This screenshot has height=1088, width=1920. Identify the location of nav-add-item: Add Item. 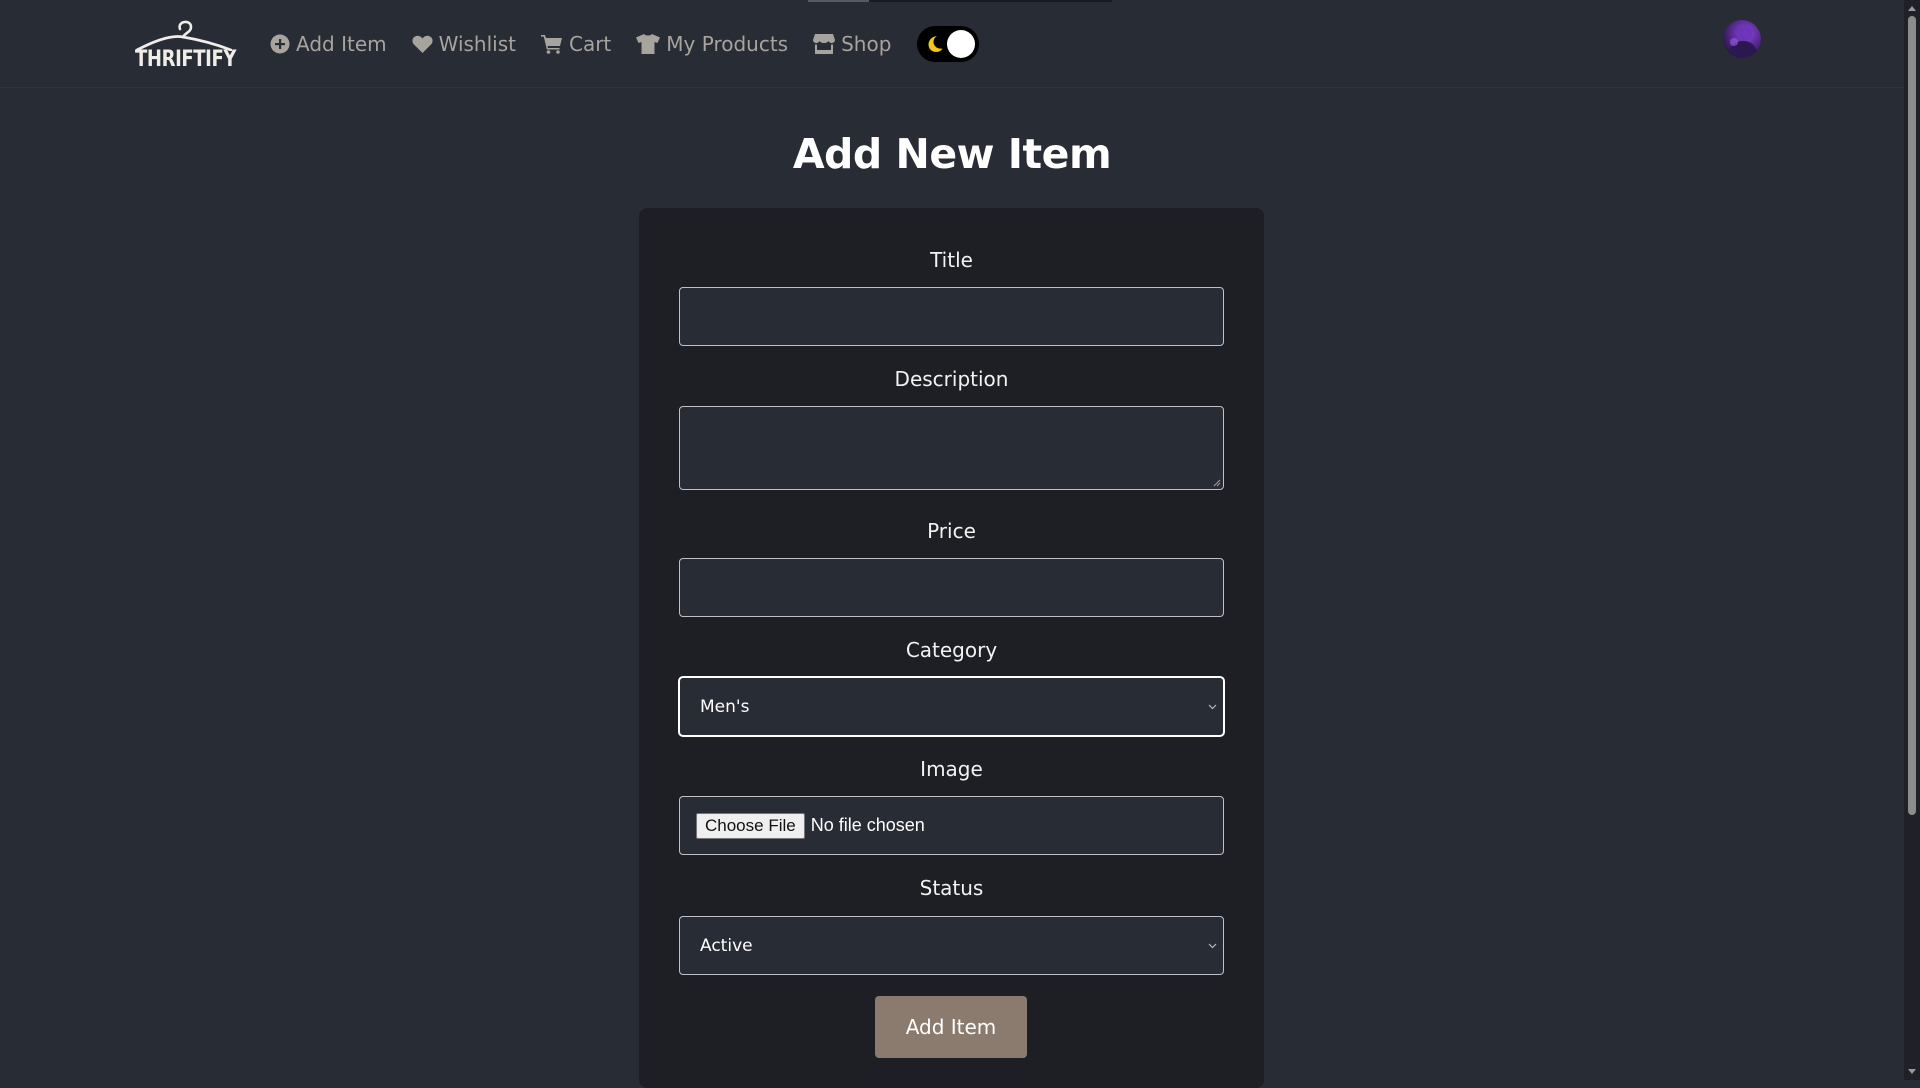
(328, 44).